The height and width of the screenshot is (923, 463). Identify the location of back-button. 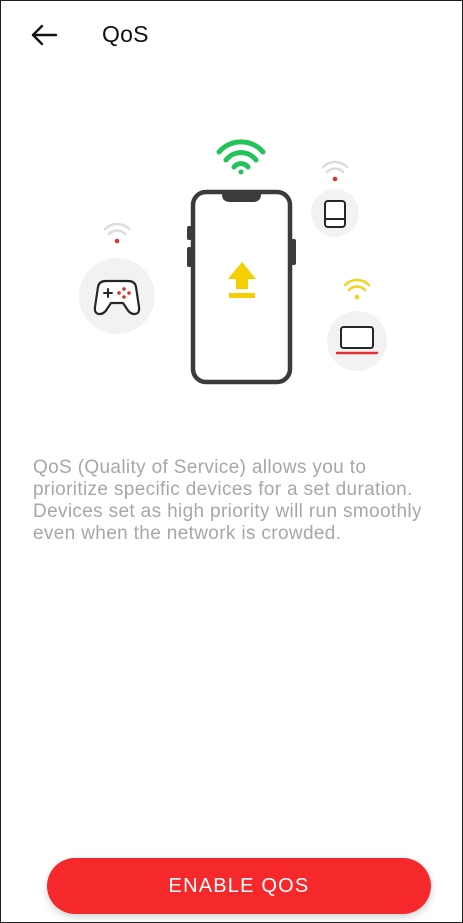
(45, 35).